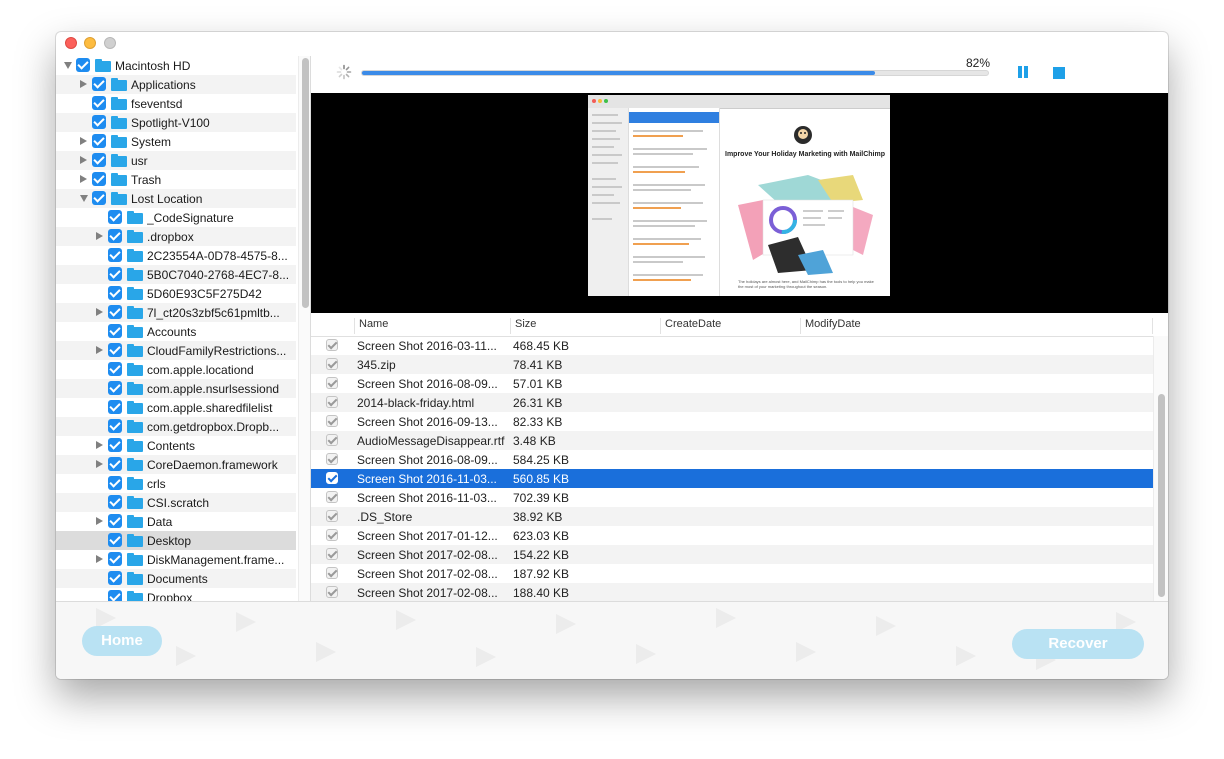 Image resolution: width=1224 pixels, height=759 pixels. What do you see at coordinates (176, 369) in the screenshot?
I see `tree-item: com.apple.locationd` at bounding box center [176, 369].